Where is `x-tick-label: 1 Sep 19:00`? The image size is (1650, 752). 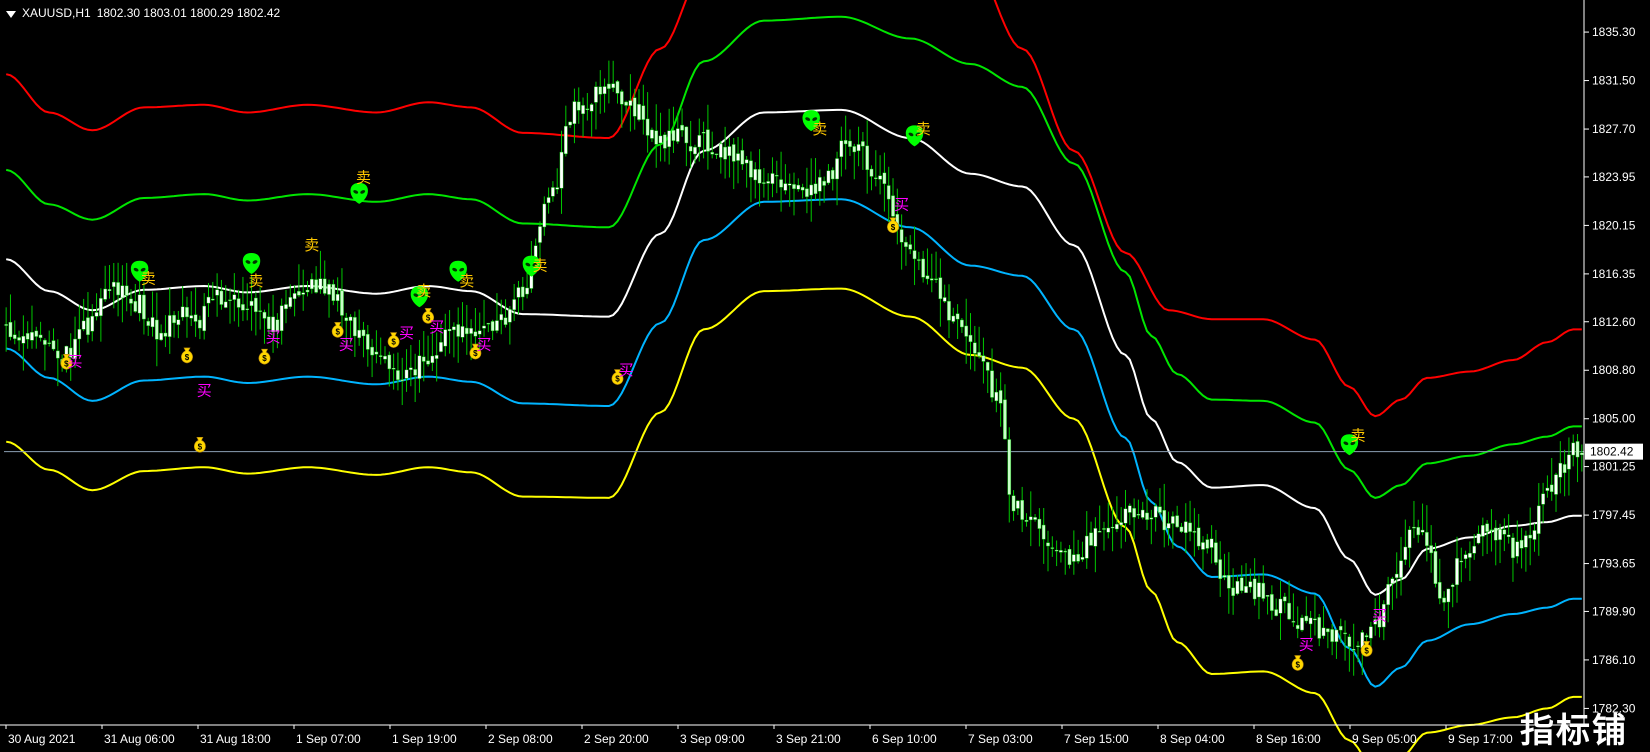
x-tick-label: 1 Sep 19:00 is located at coordinates (424, 739).